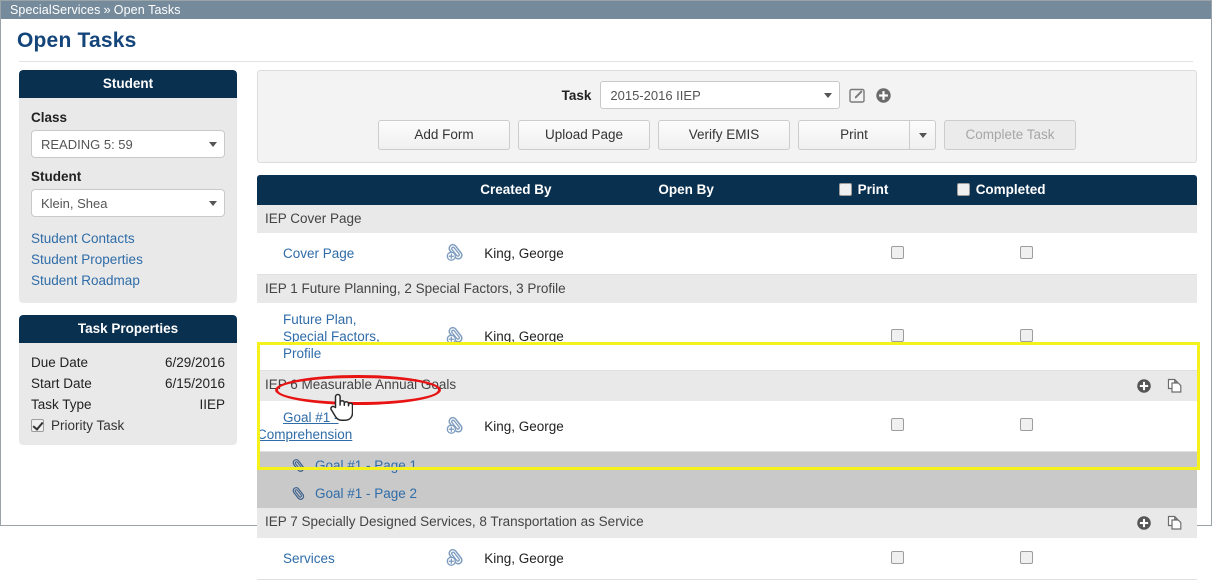 This screenshot has width=1212, height=580. I want to click on complete-task-button: Complete Task, so click(1010, 135).